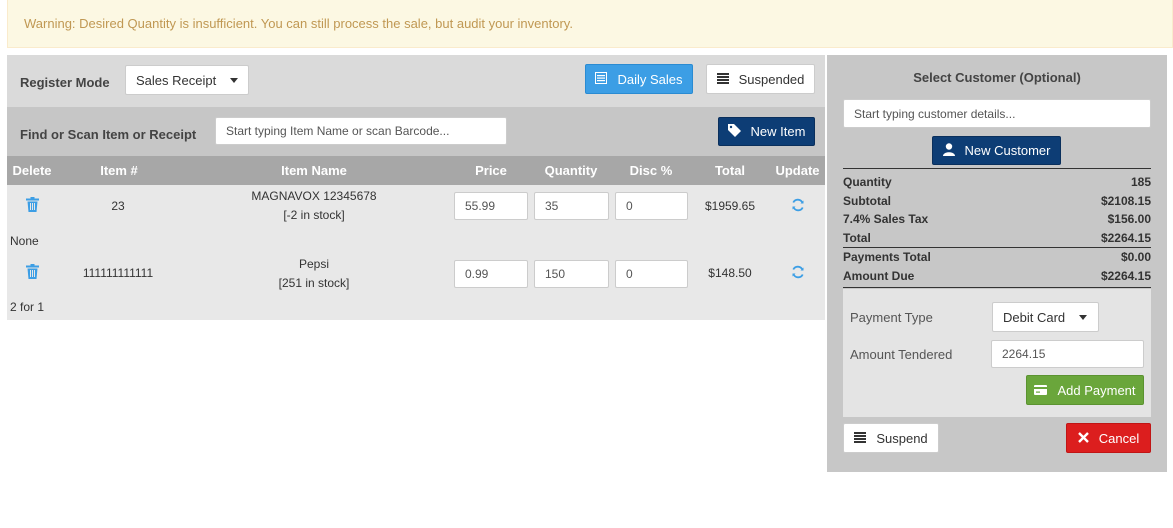 The width and height of the screenshot is (1173, 528). What do you see at coordinates (948, 150) in the screenshot?
I see `user-icon` at bounding box center [948, 150].